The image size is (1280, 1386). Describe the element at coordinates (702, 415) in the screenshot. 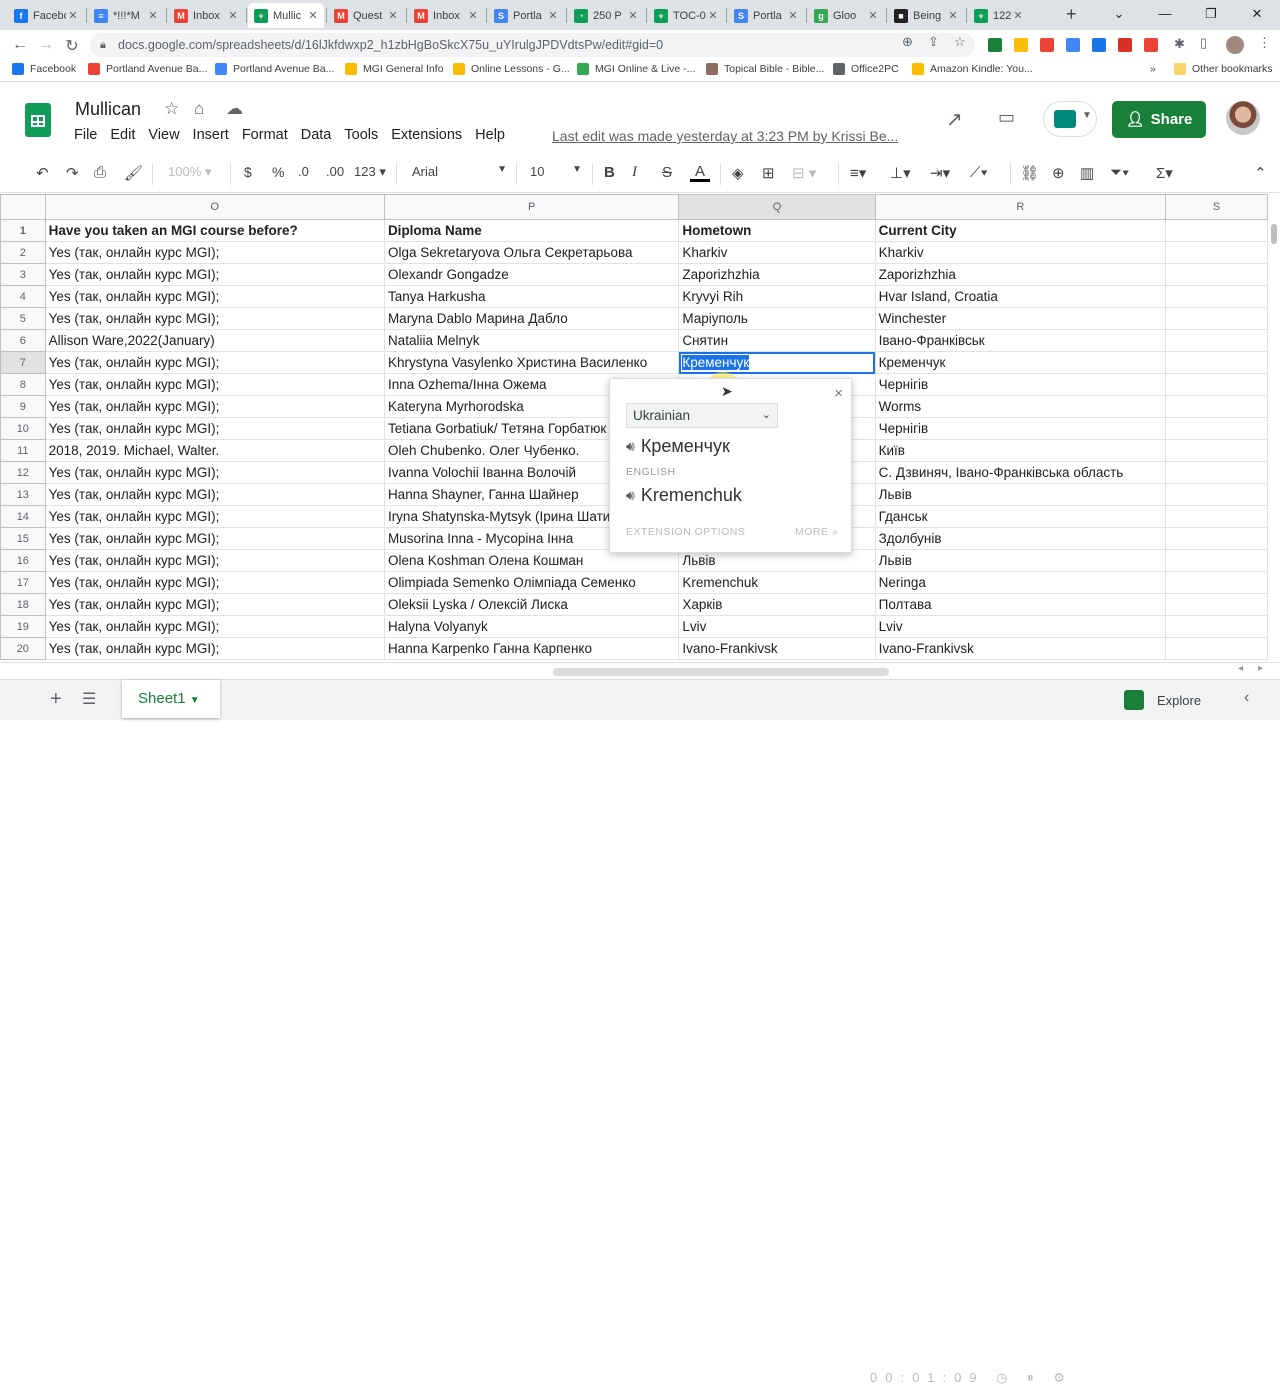

I see `source-language-select: Ukrainian ⌄` at that location.